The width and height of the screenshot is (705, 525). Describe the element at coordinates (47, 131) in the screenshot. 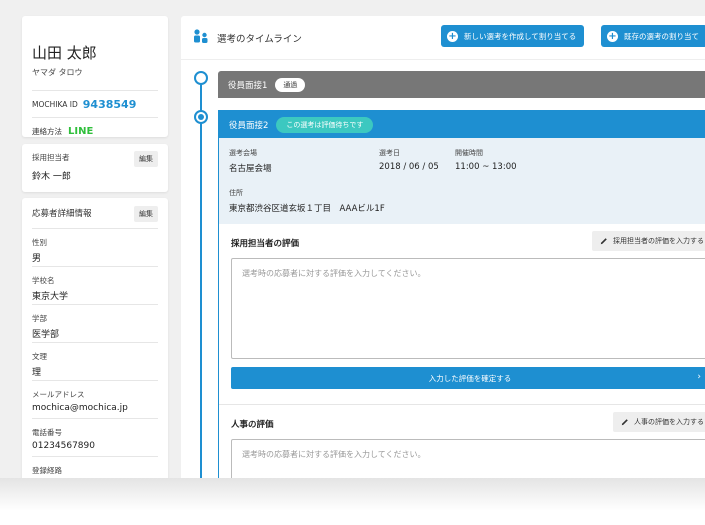

I see `contact-label: 連絡方法` at that location.